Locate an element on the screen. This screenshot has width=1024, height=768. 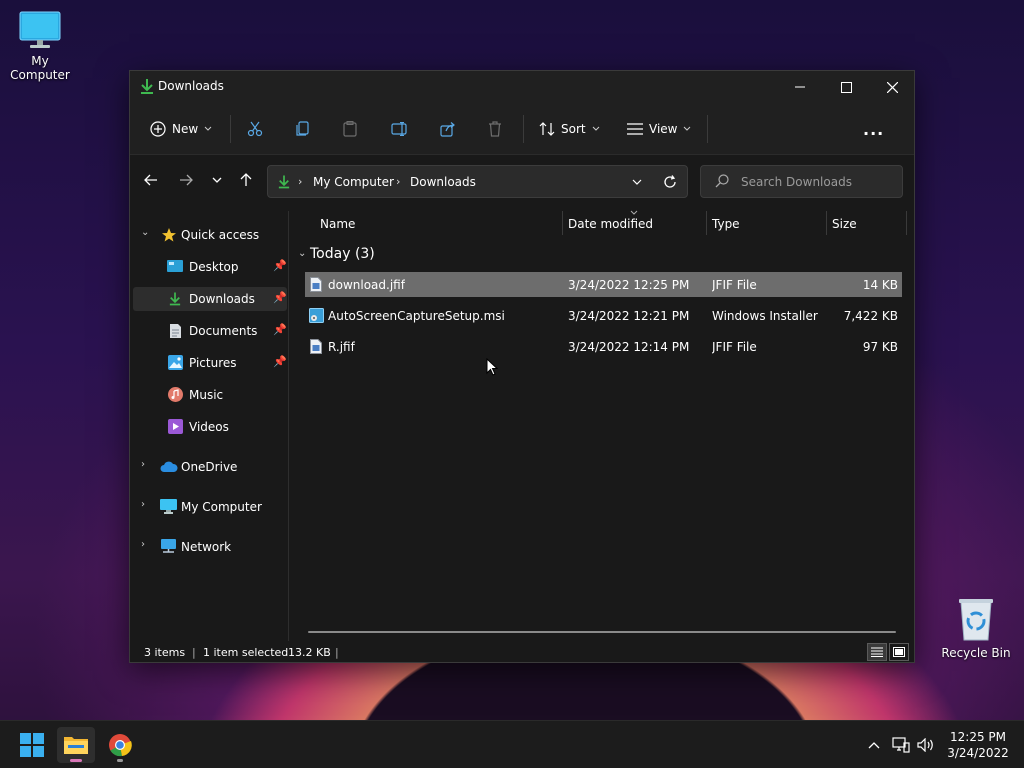
breadcrumb-my-computer: My Computer is located at coordinates (353, 182).